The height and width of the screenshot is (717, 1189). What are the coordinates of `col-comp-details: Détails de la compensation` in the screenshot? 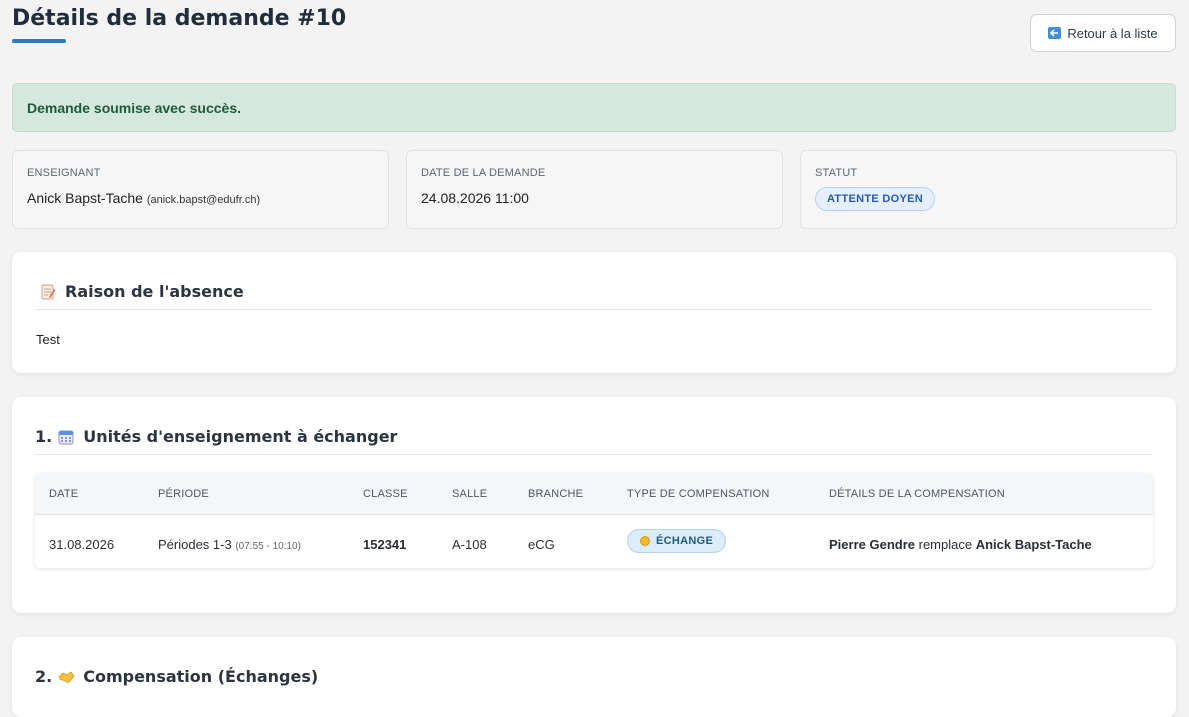 It's located at (917, 494).